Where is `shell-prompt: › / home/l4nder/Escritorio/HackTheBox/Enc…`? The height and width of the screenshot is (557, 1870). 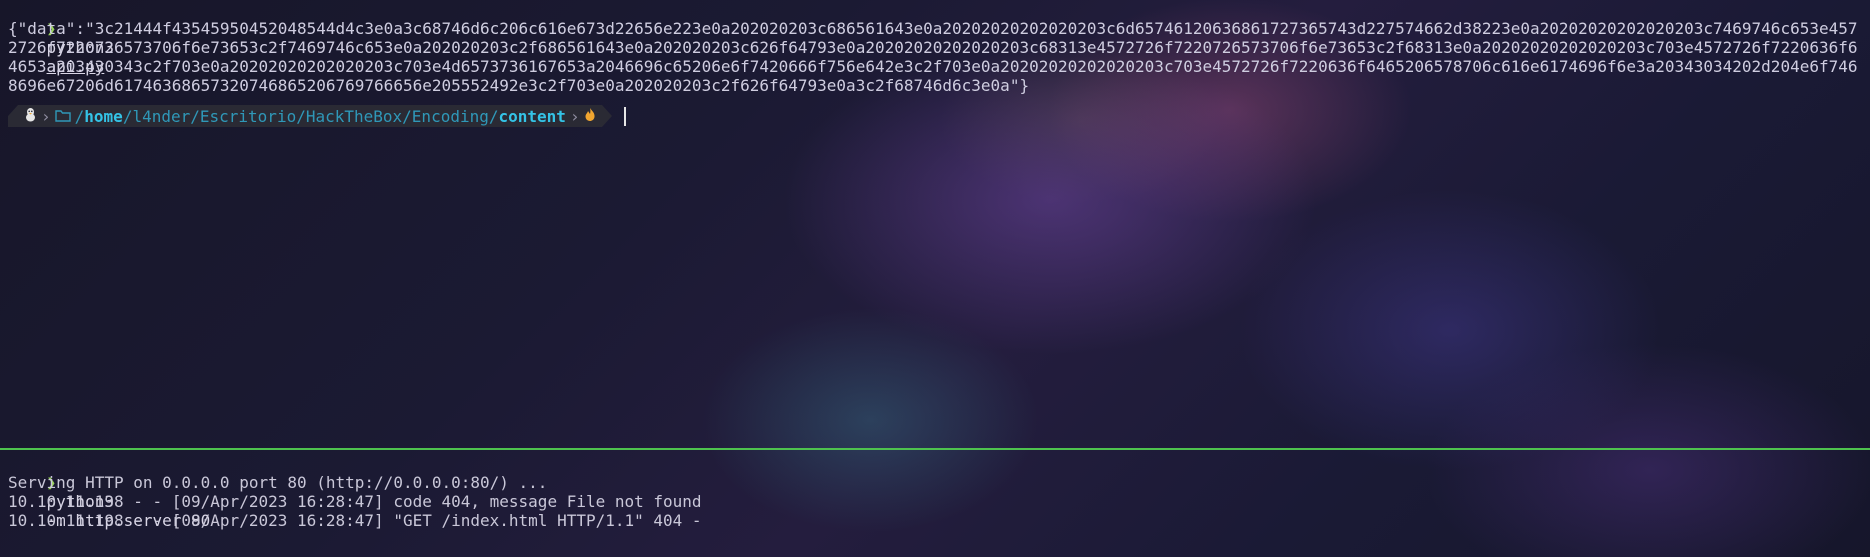
shell-prompt: › / home/l4nder/Escritorio/HackTheBox/Enc… is located at coordinates (935, 116).